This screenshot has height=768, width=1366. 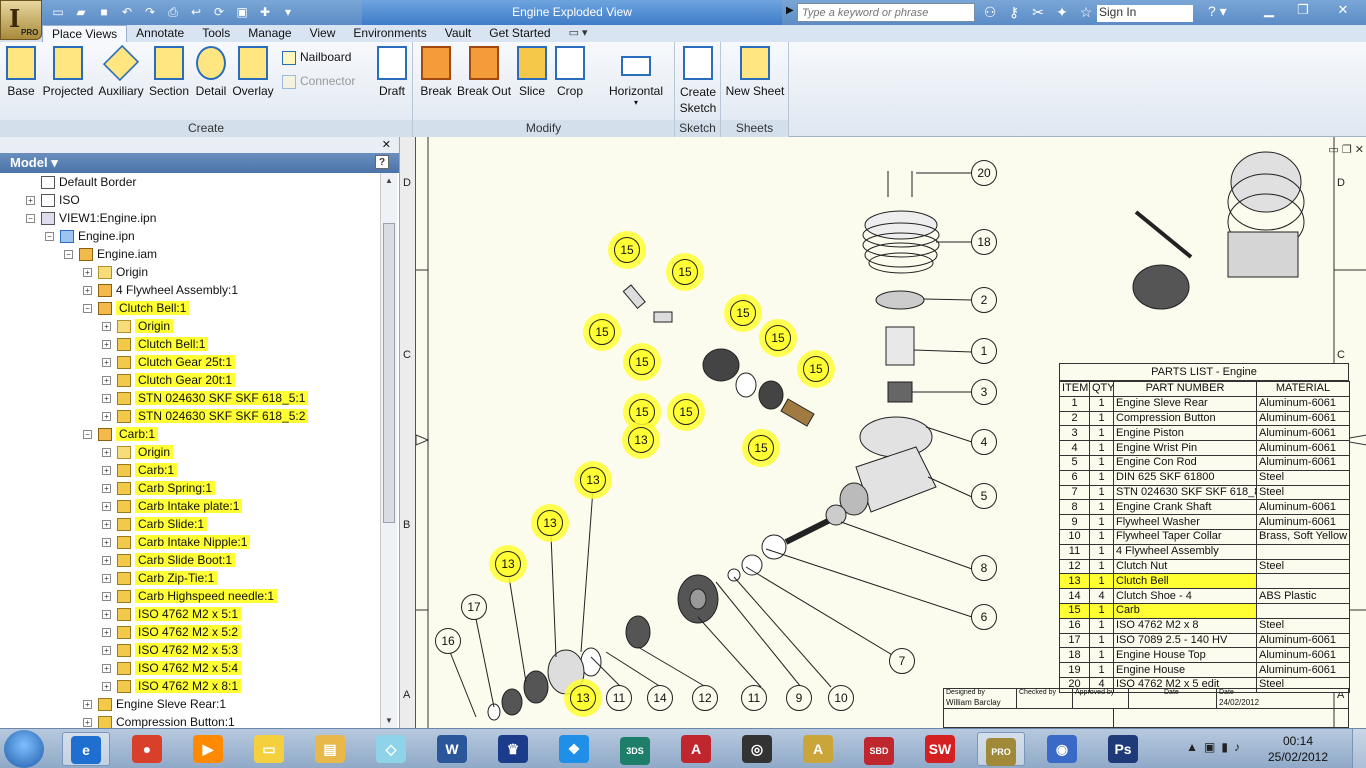 I want to click on balloon-item: 4, so click(x=984, y=442).